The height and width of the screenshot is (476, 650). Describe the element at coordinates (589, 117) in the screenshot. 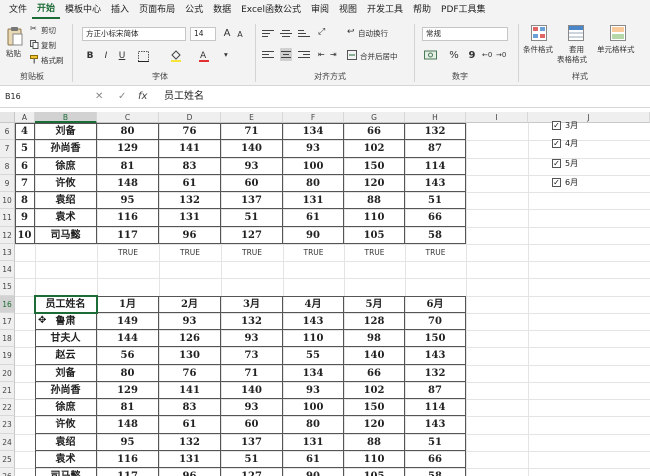

I see `column-header: J` at that location.